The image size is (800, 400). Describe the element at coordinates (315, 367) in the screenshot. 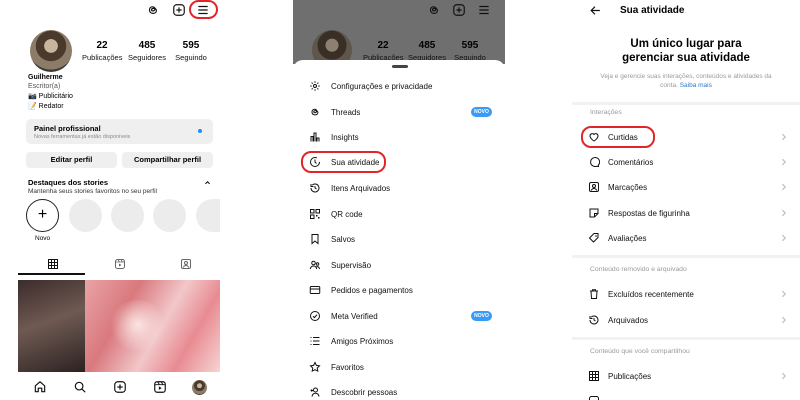

I see `star-icon` at that location.